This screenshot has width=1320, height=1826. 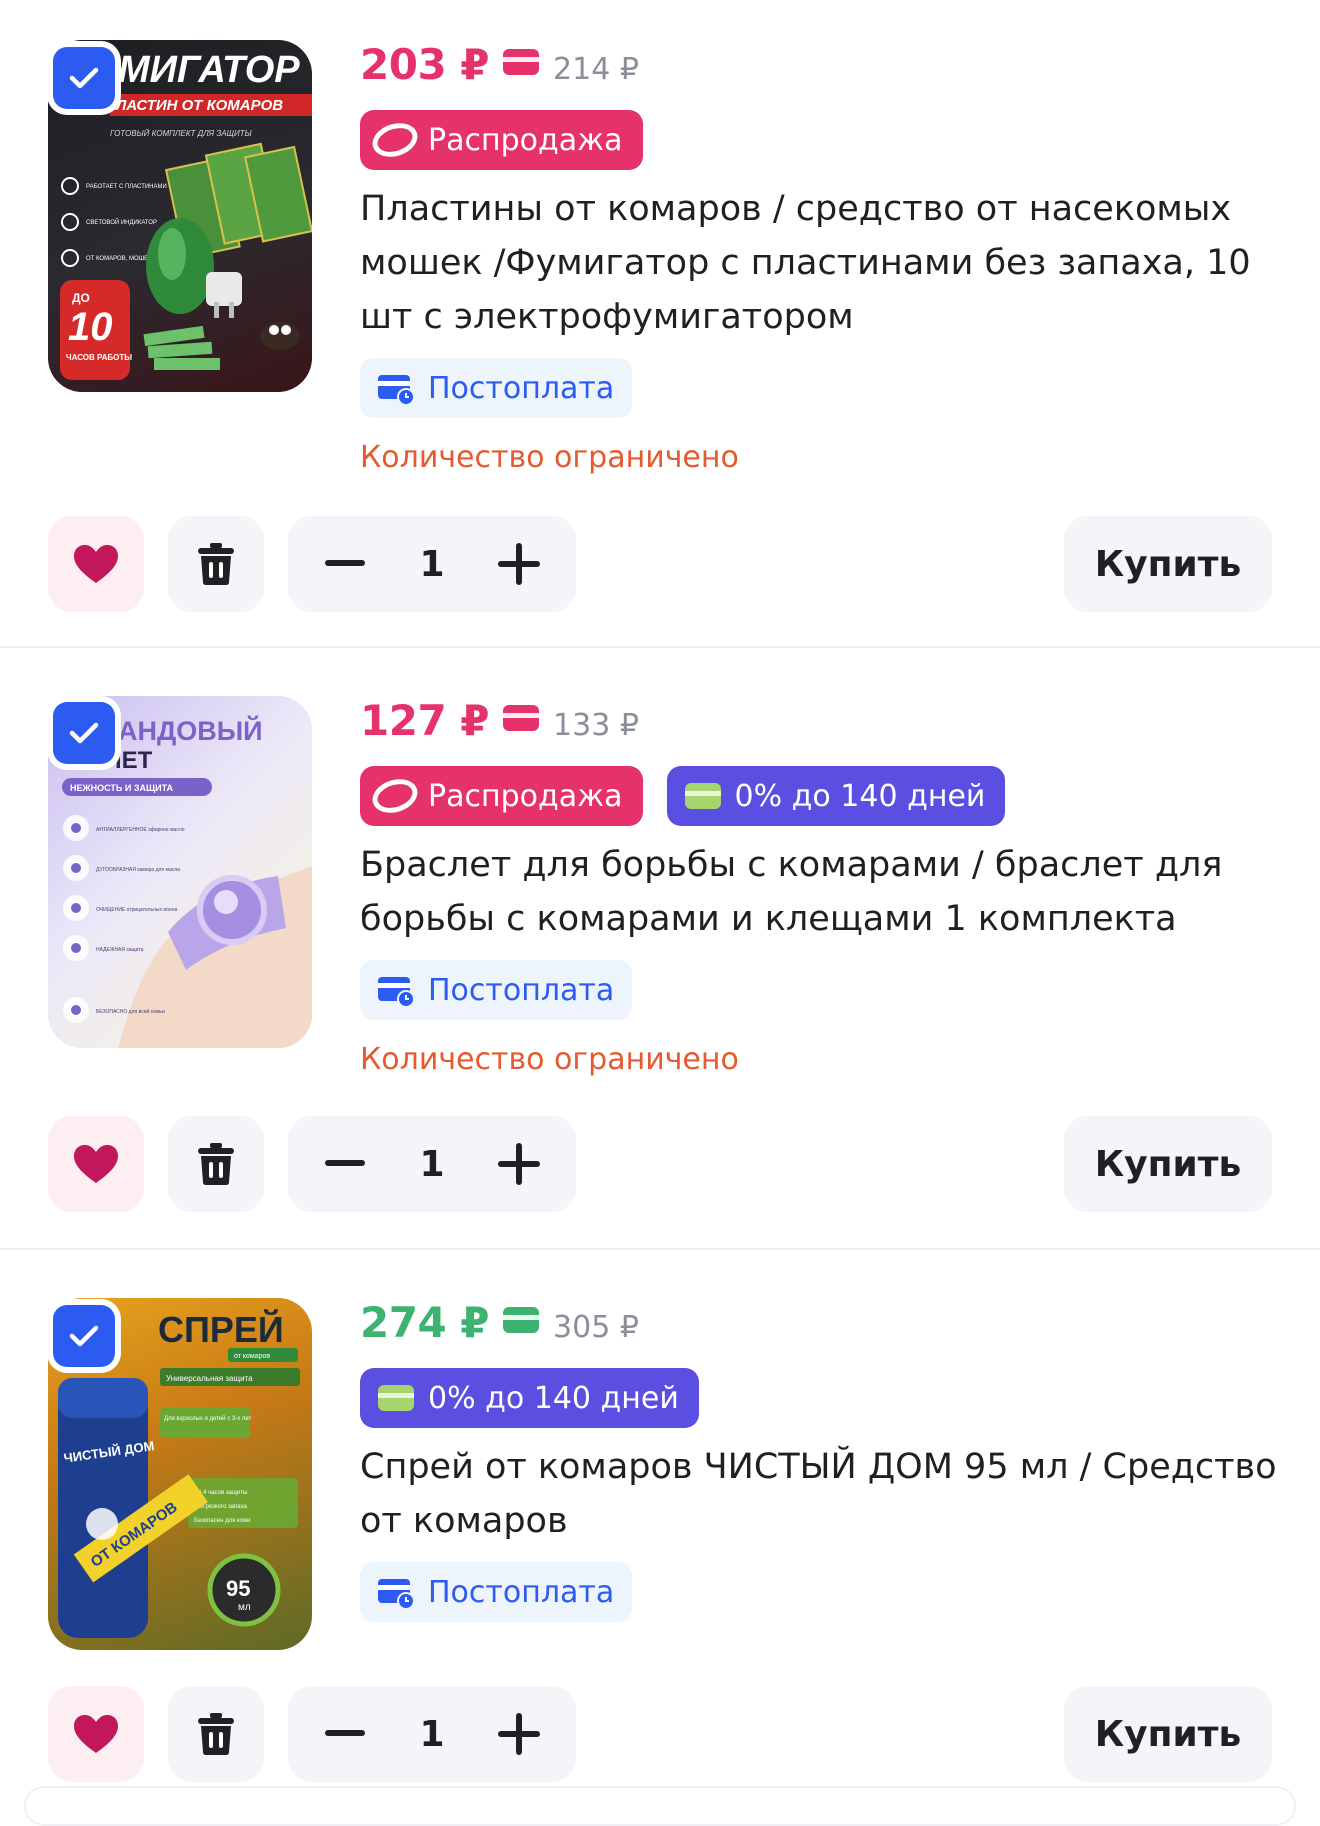 What do you see at coordinates (209, 70) in the screenshot?
I see `image-headline: МИГАТОР` at bounding box center [209, 70].